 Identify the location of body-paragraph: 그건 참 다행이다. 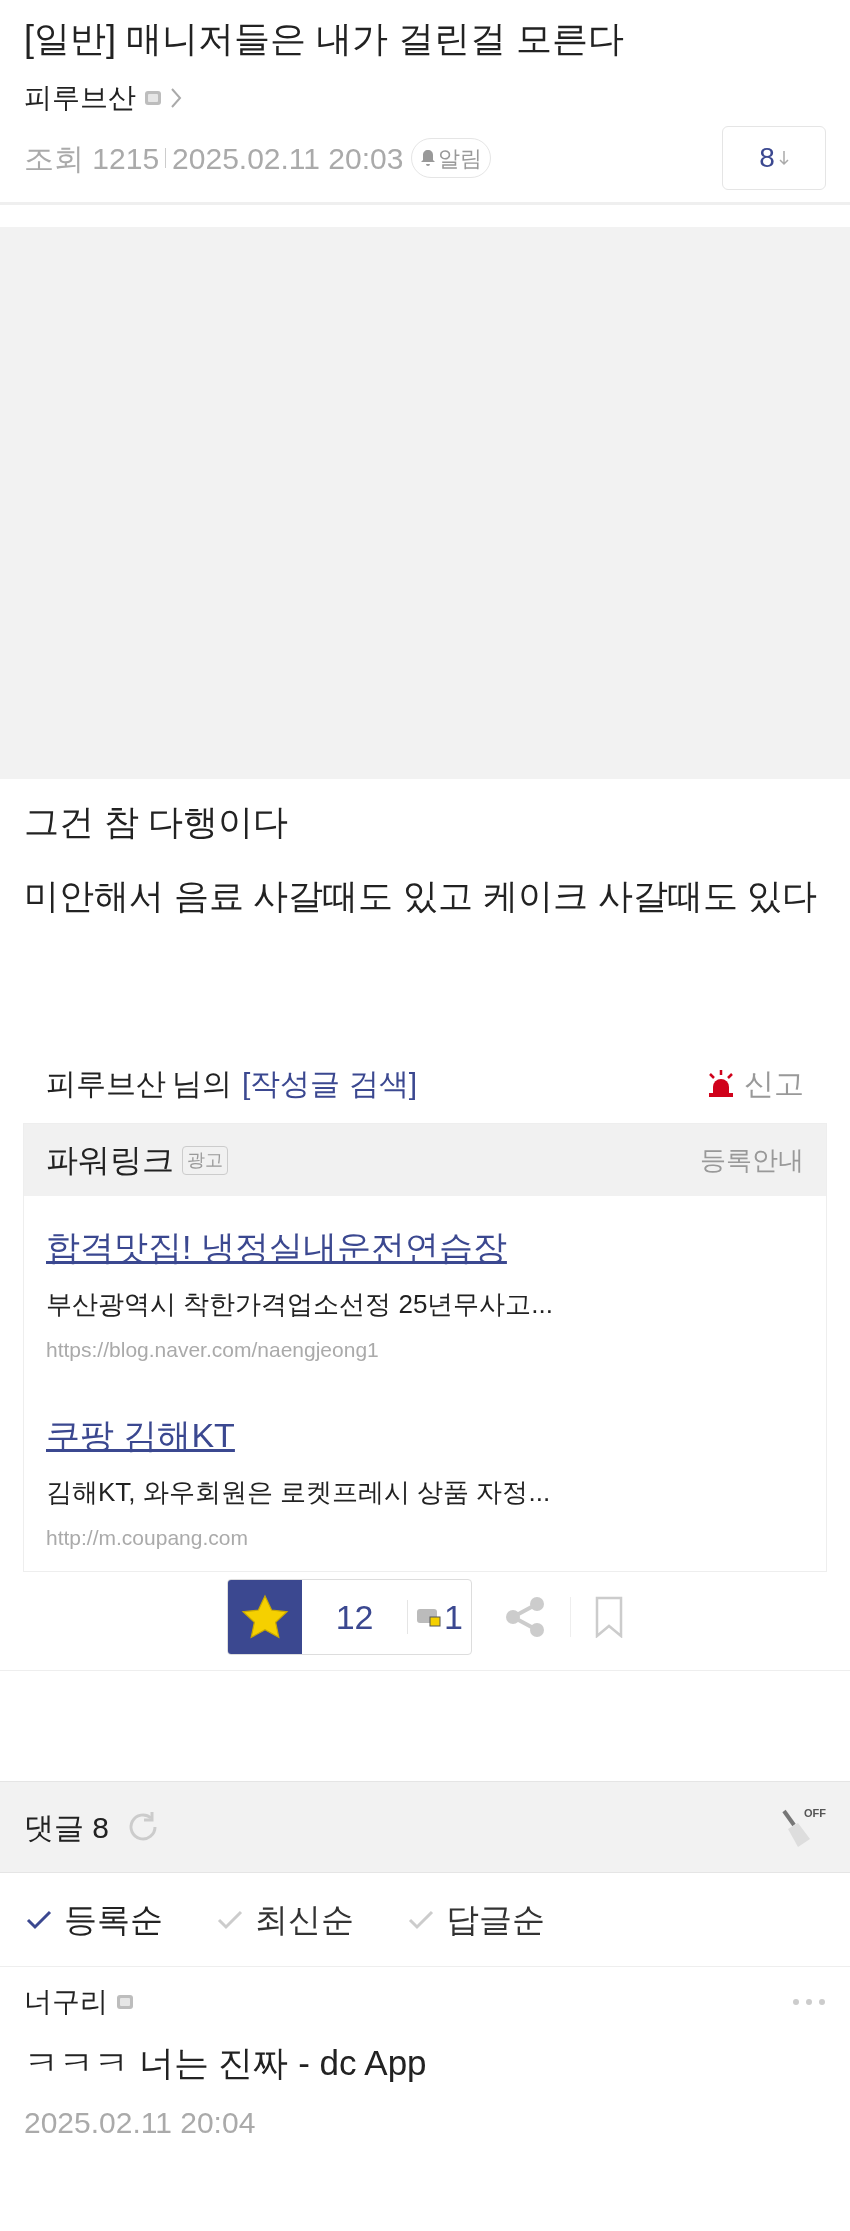
(157, 822).